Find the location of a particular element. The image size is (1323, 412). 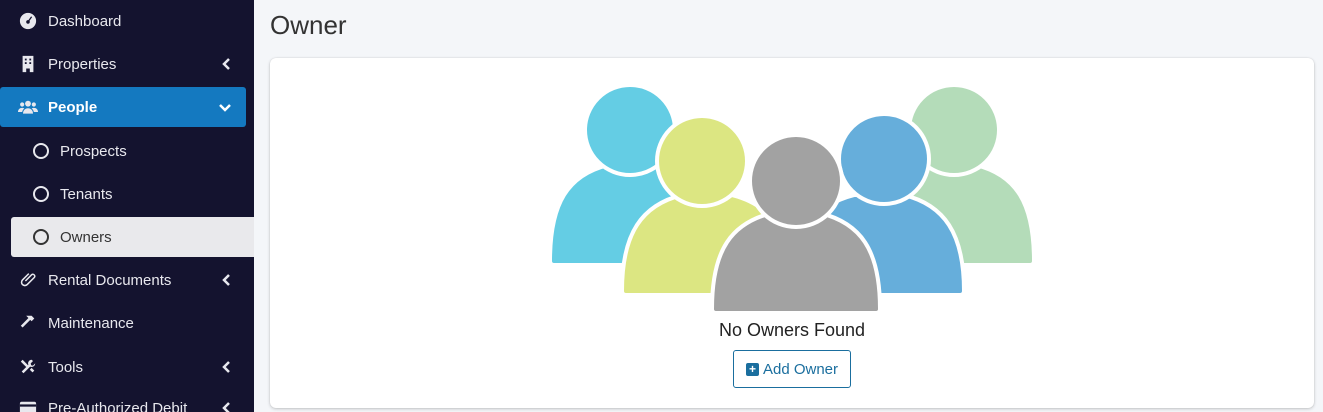

sidebar-item-rental-documents: Rental Documents is located at coordinates (127, 280).